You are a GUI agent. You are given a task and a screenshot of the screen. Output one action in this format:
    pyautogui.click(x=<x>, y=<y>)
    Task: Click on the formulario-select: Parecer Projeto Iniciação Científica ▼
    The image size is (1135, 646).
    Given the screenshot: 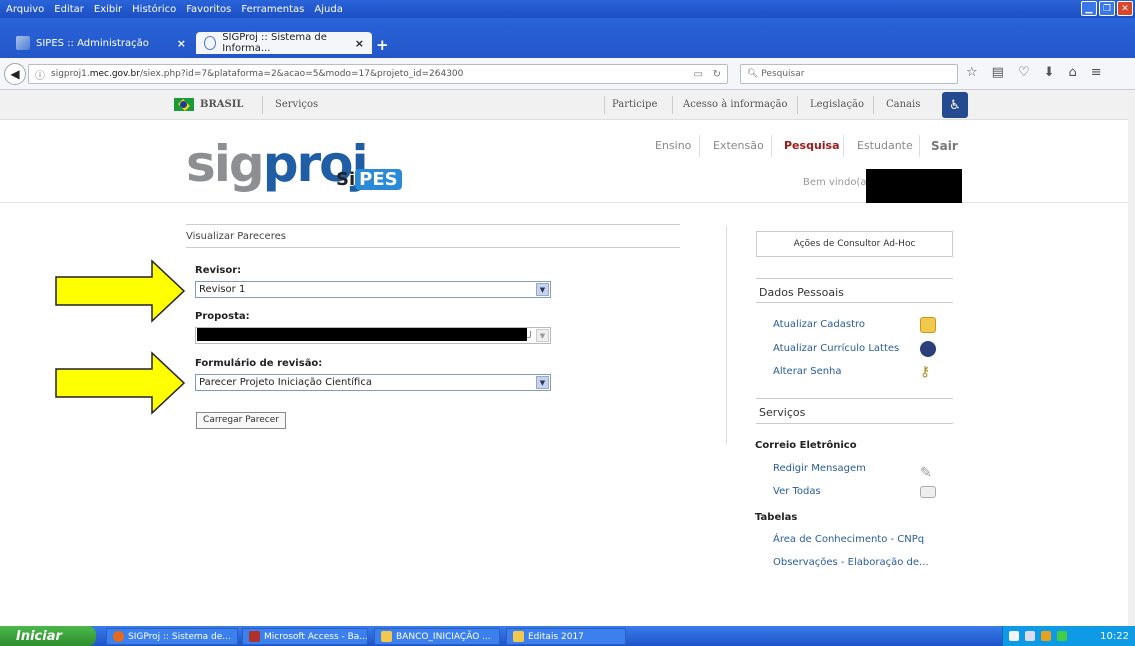 What is the action you would take?
    pyautogui.click(x=373, y=382)
    